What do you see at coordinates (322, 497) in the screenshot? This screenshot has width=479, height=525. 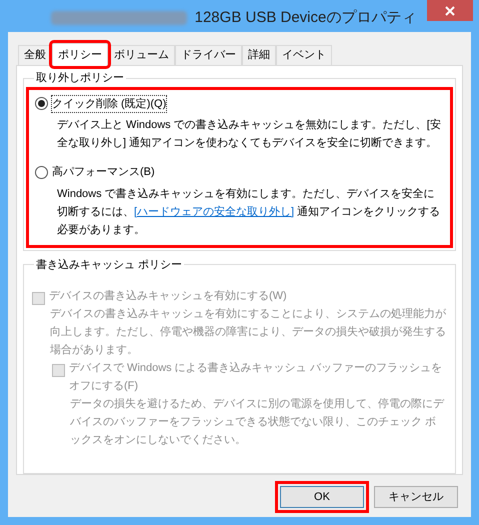 I see `dialog-button: OK` at bounding box center [322, 497].